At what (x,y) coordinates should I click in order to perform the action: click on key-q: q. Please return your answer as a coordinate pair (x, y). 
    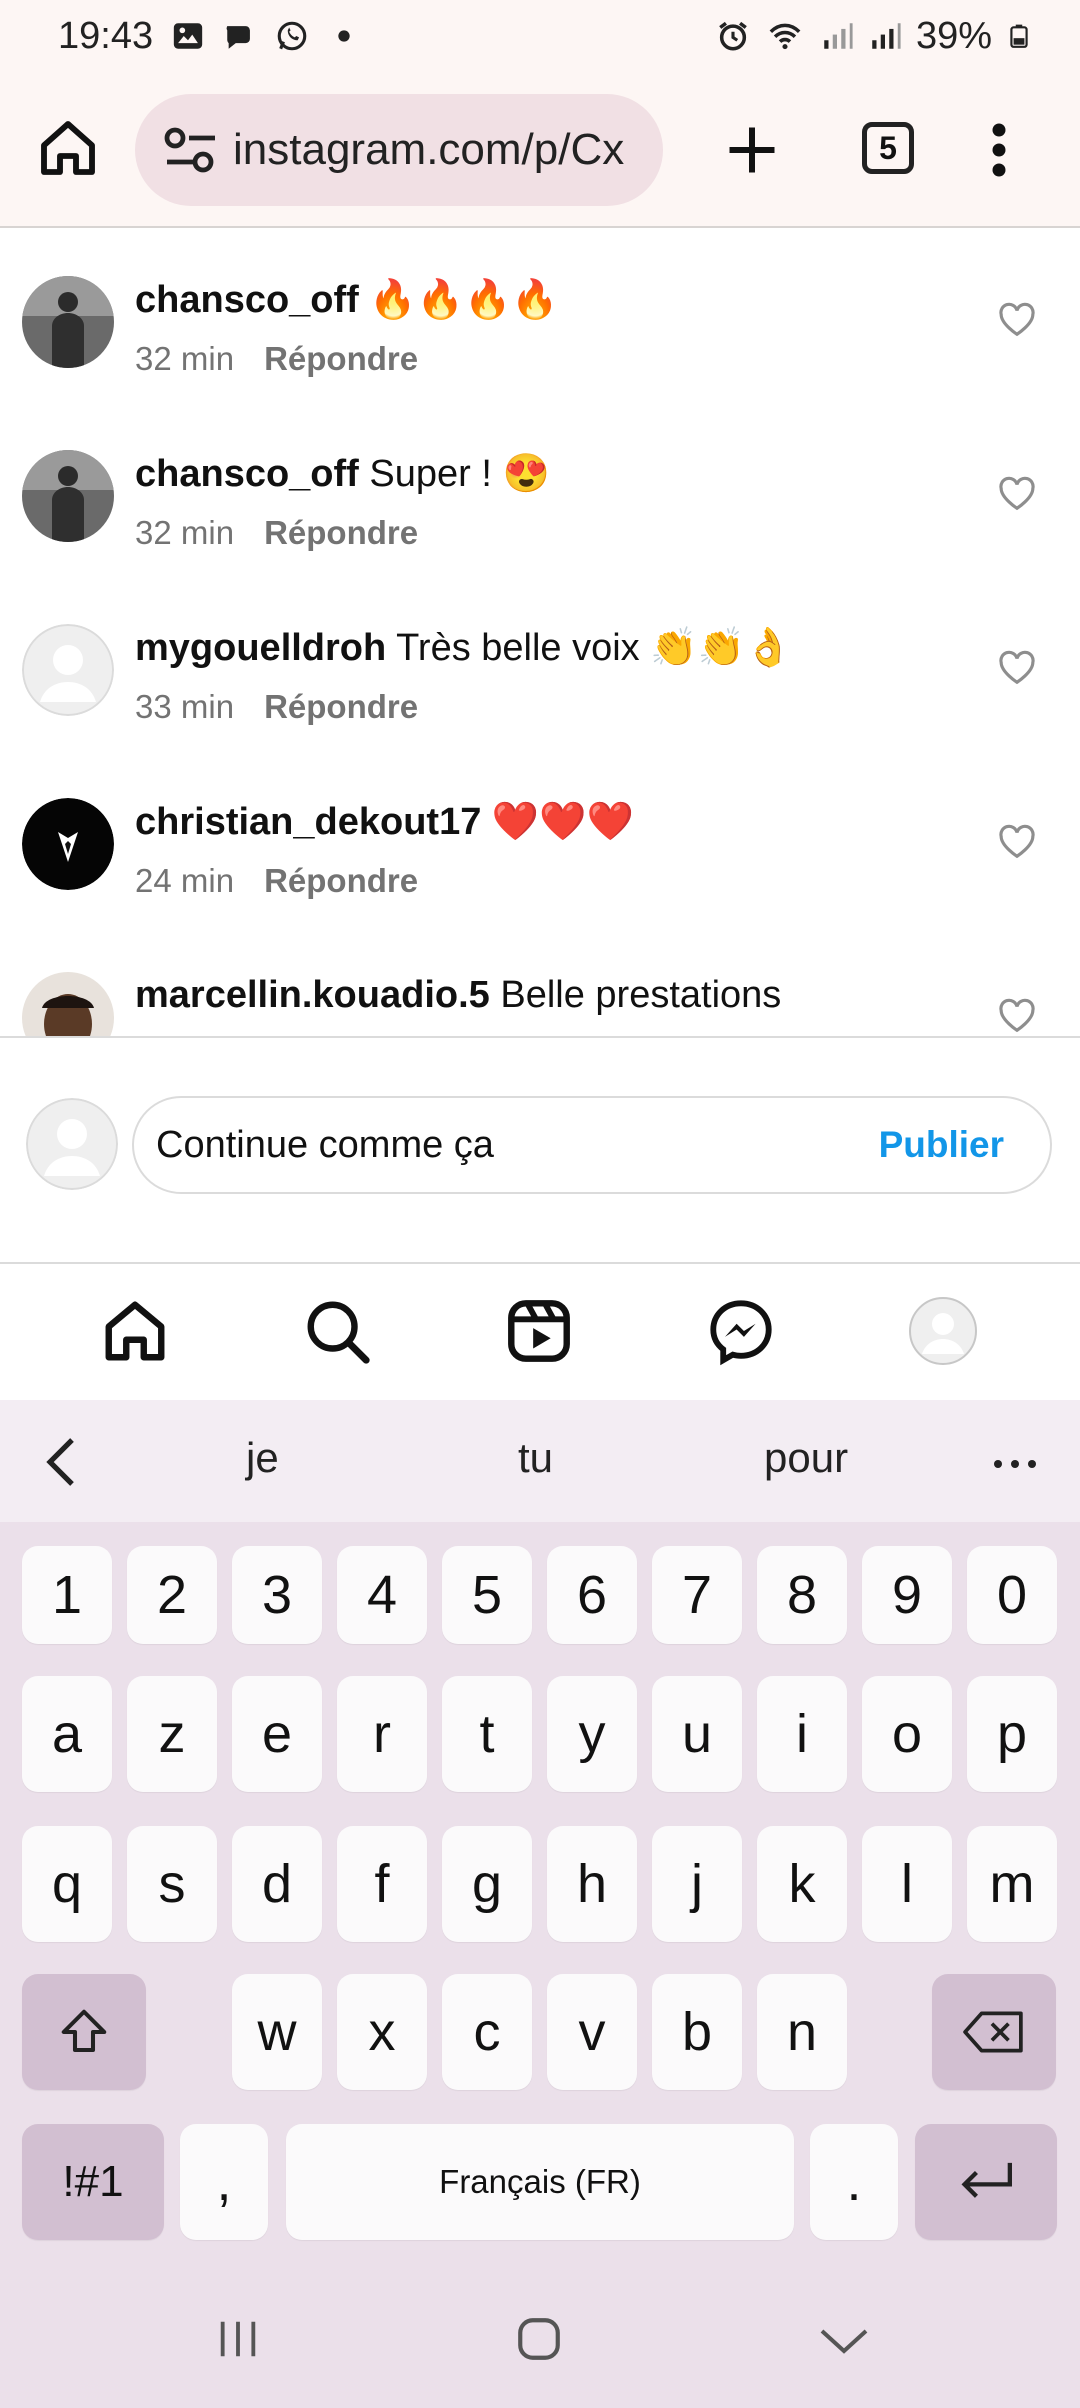
    Looking at the image, I should click on (67, 1884).